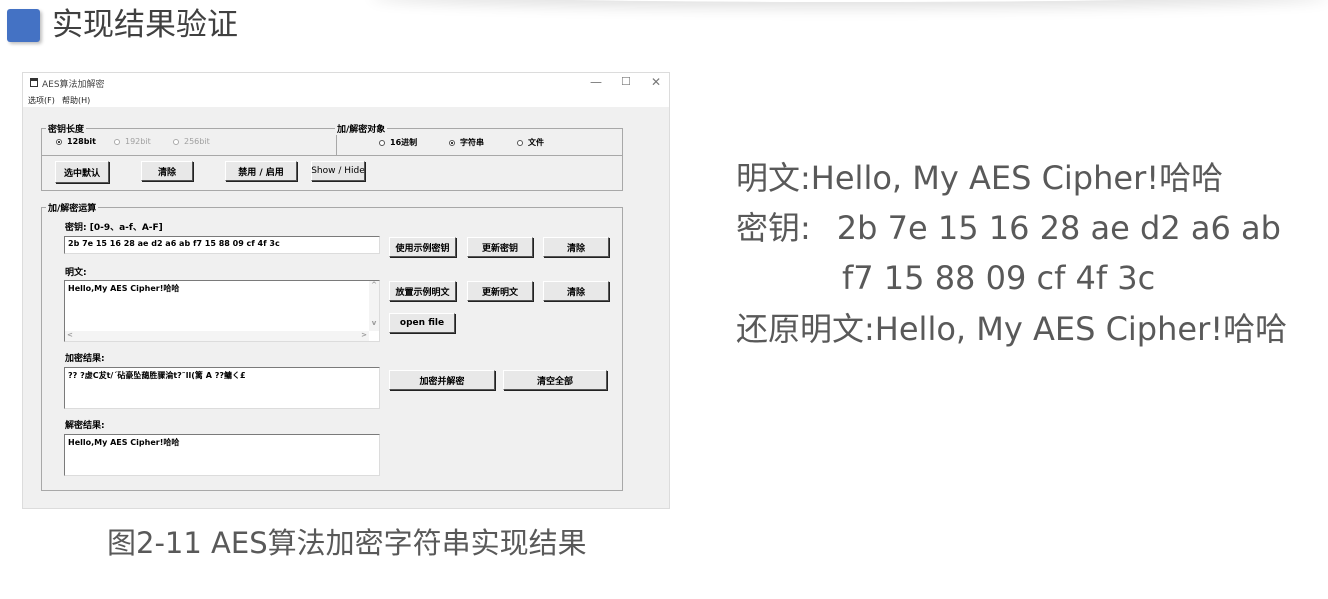  I want to click on key-info-value-1: 2b 7e 15 16 28 ae d2 a6 ab, so click(1058, 228).